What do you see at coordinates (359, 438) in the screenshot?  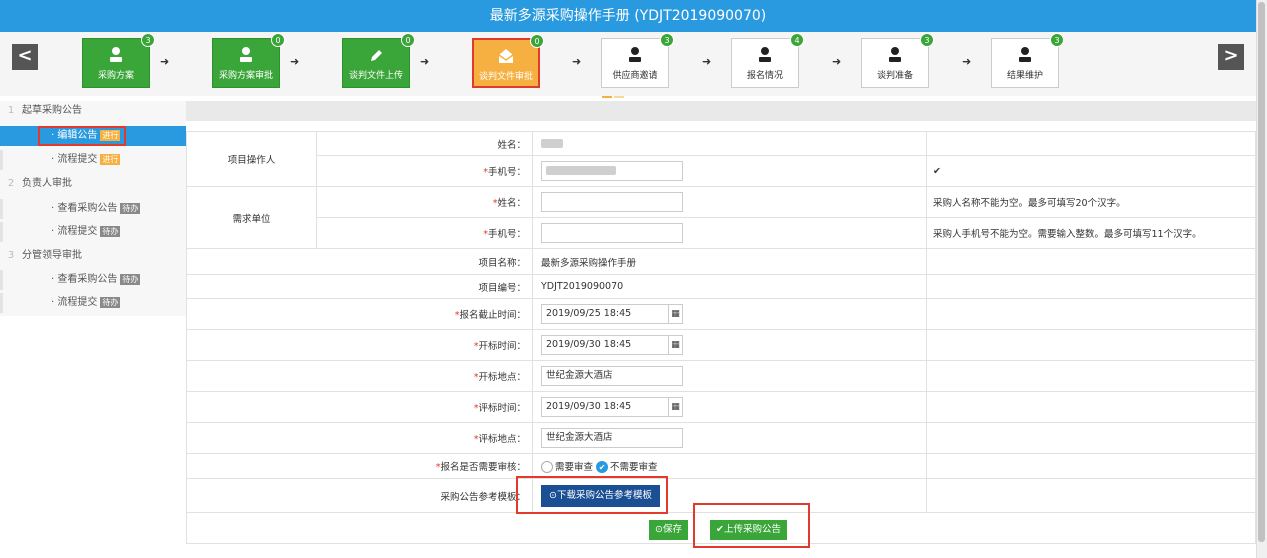 I see `eval-place-label: *评标地点：` at bounding box center [359, 438].